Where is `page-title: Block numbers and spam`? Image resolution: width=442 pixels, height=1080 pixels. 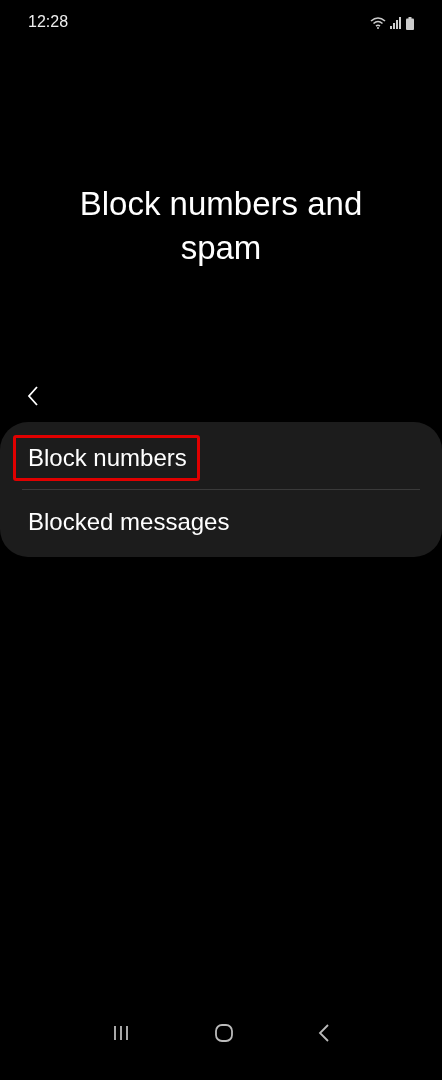
page-title: Block numbers and spam is located at coordinates (221, 226).